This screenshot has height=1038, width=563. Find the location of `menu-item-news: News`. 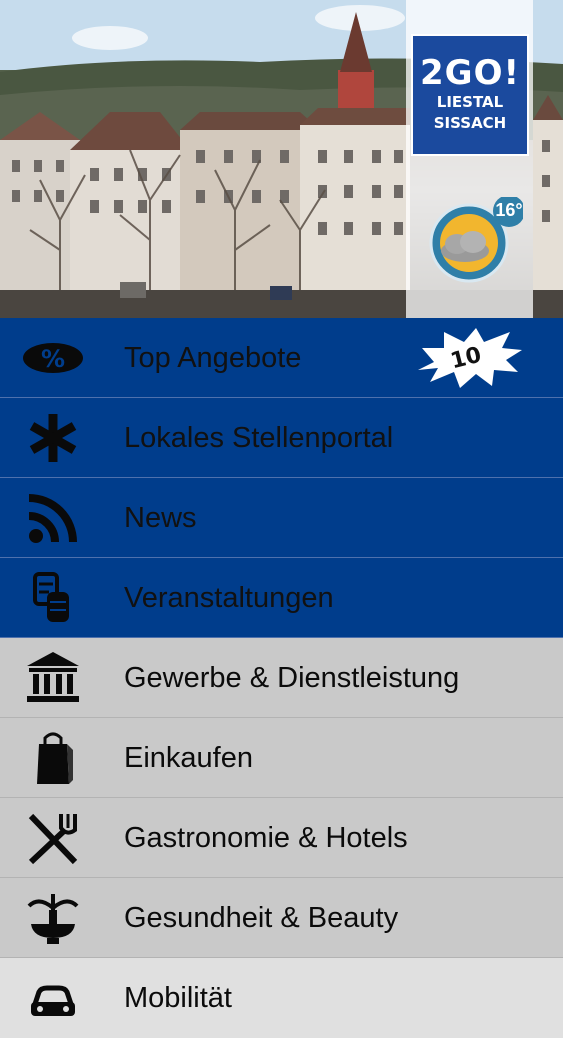

menu-item-news: News is located at coordinates (281, 518).